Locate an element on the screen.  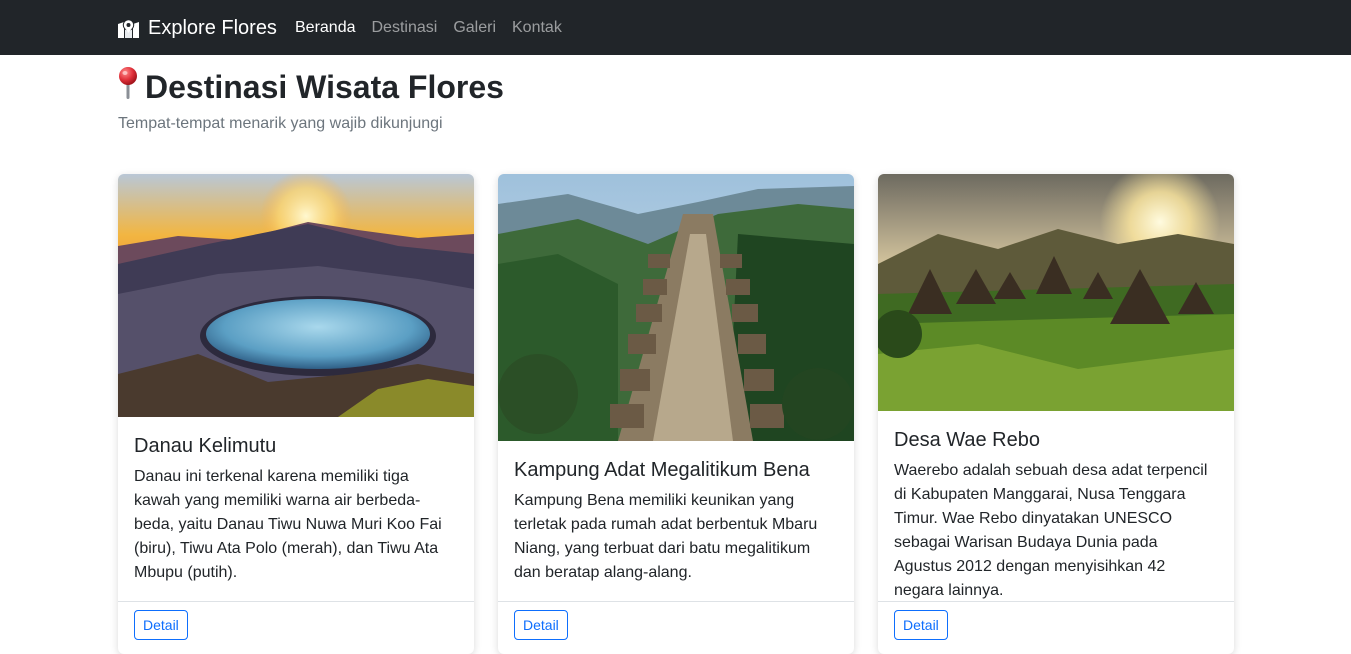
card-title: Kampung Adat Megalitikum Bena is located at coordinates (662, 470).